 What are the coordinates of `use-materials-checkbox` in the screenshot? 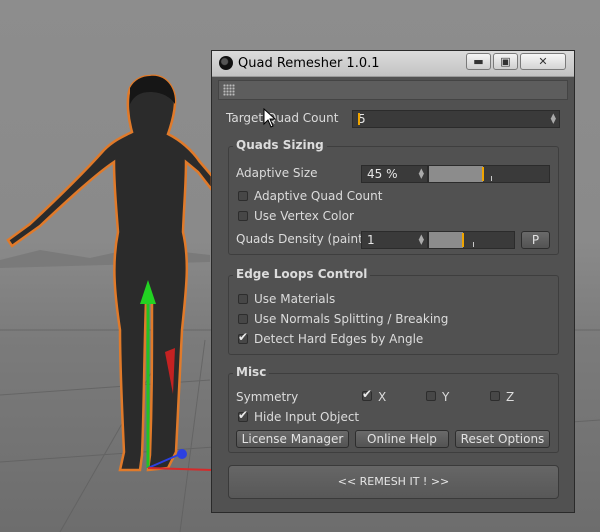 It's located at (243, 299).